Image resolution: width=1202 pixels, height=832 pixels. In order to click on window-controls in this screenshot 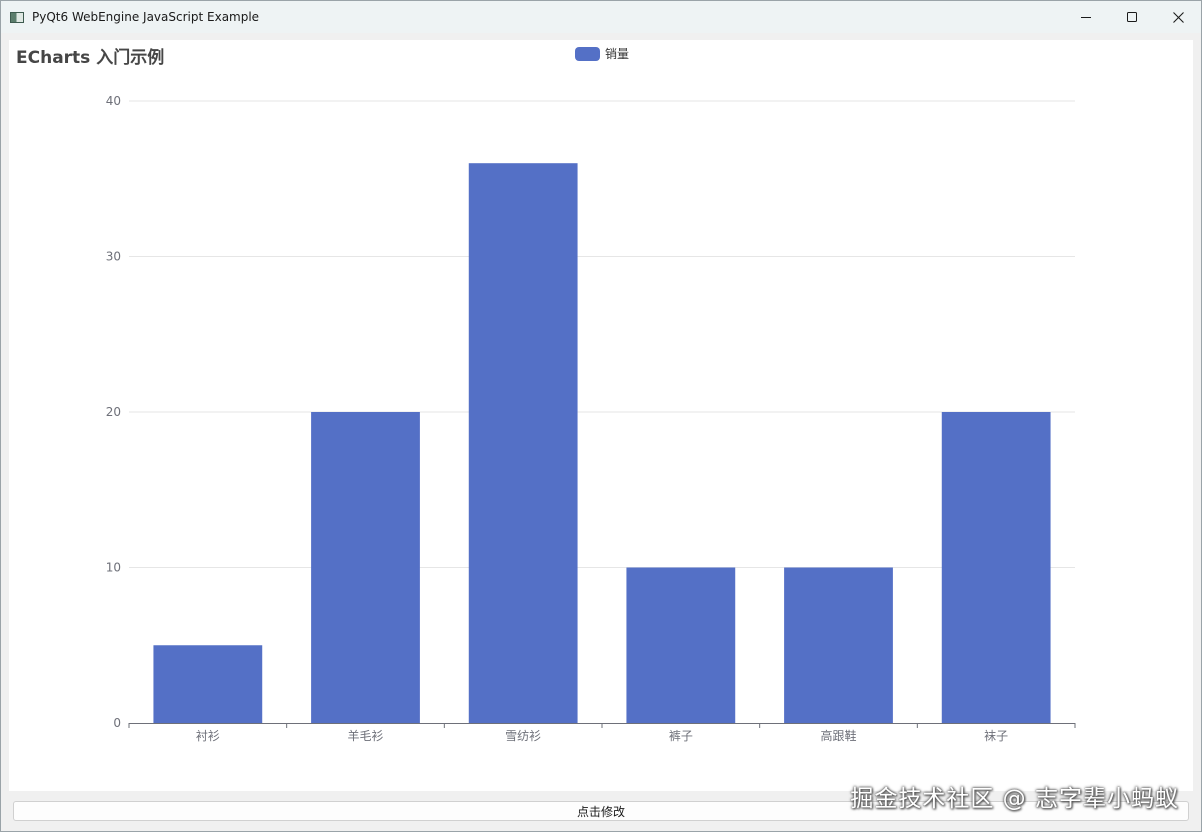, I will do `click(1132, 17)`.